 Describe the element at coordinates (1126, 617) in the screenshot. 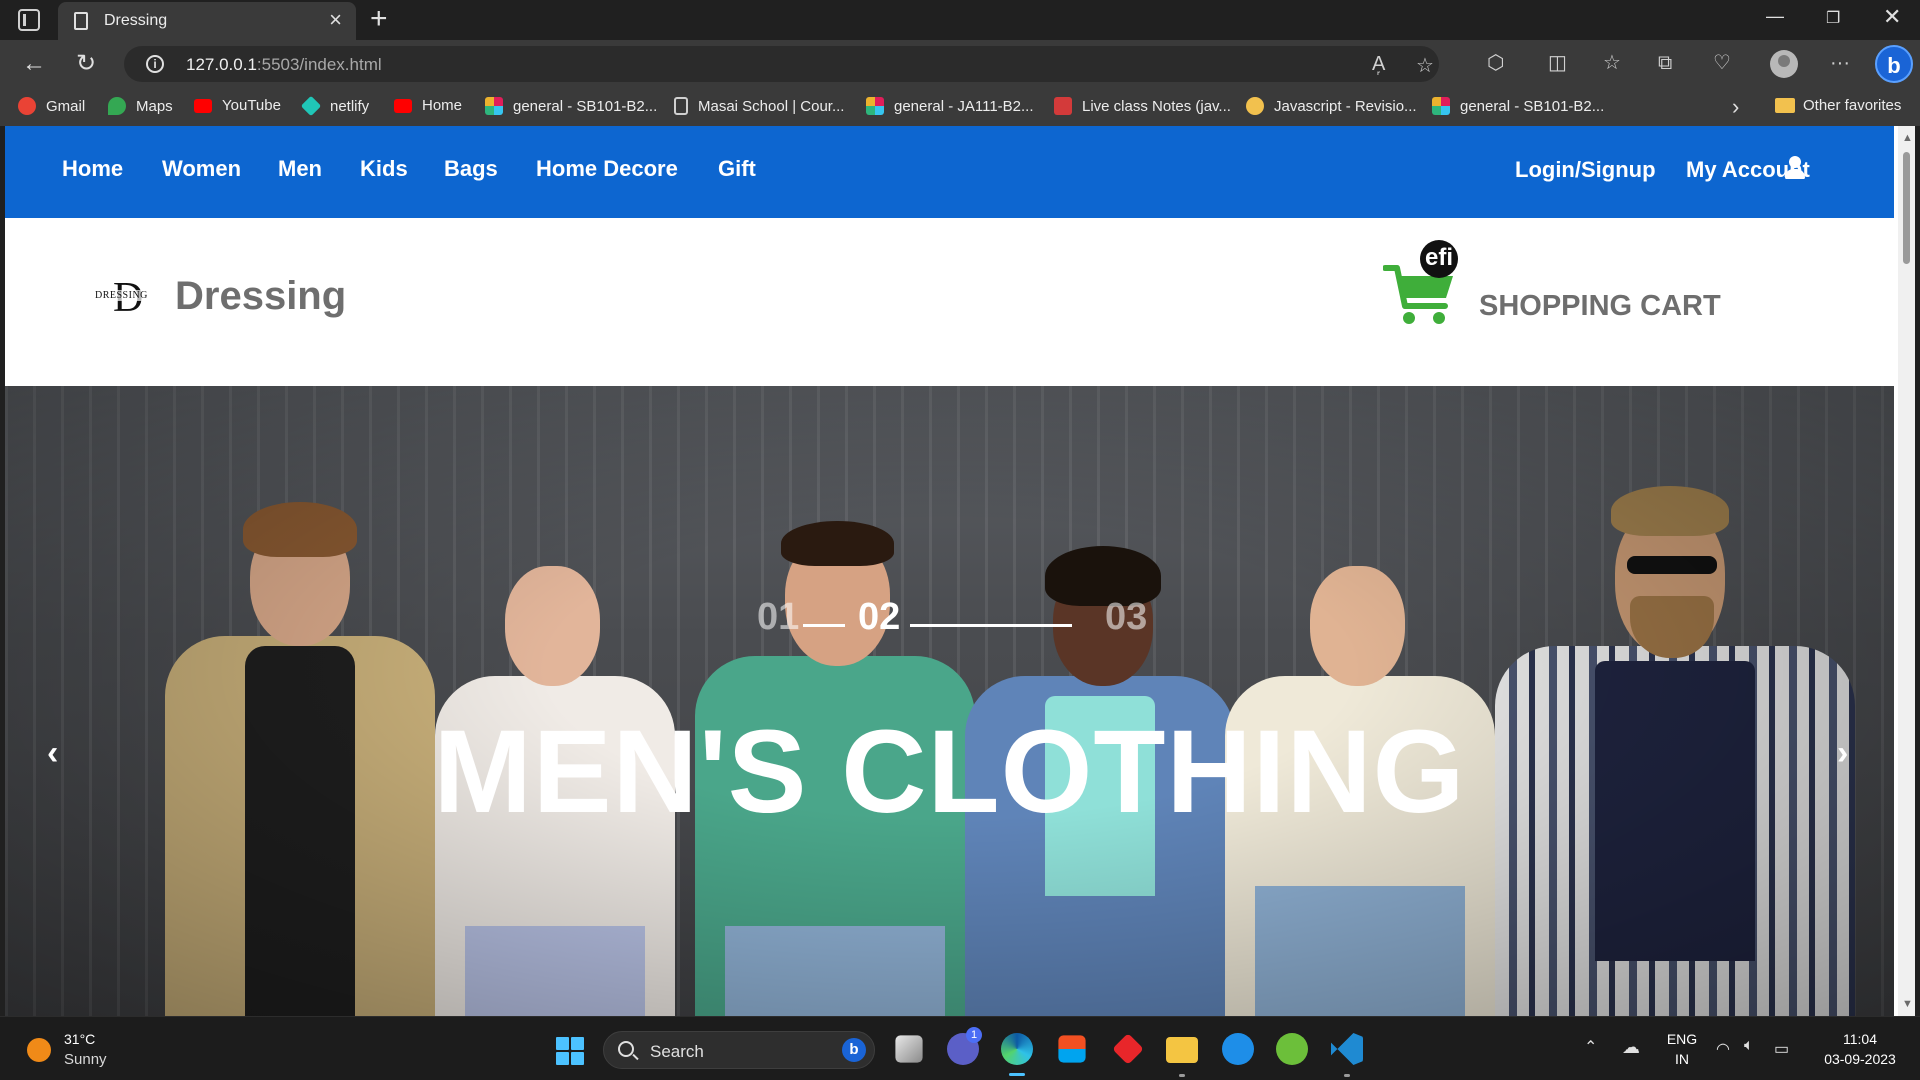

I see `slide-number: 03` at that location.